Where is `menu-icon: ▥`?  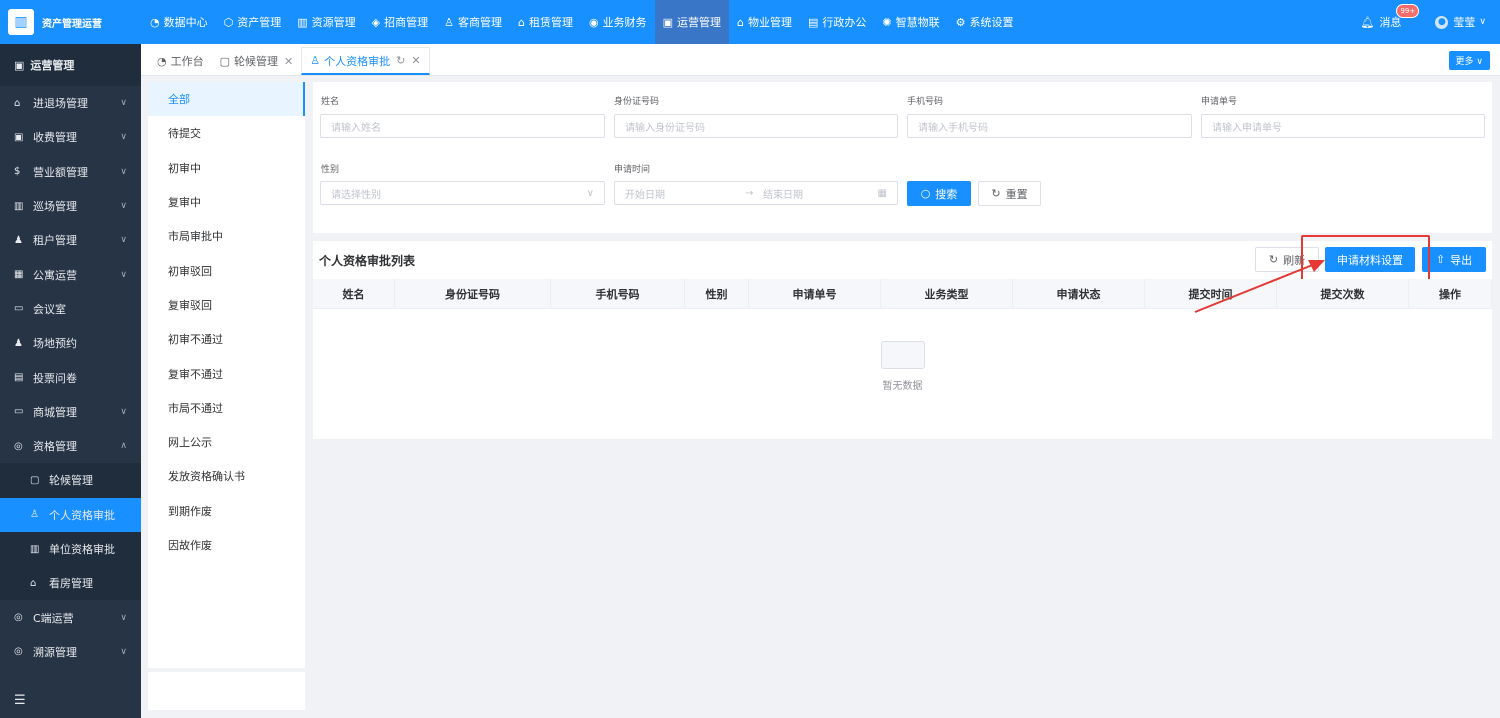 menu-icon: ▥ is located at coordinates (19, 206).